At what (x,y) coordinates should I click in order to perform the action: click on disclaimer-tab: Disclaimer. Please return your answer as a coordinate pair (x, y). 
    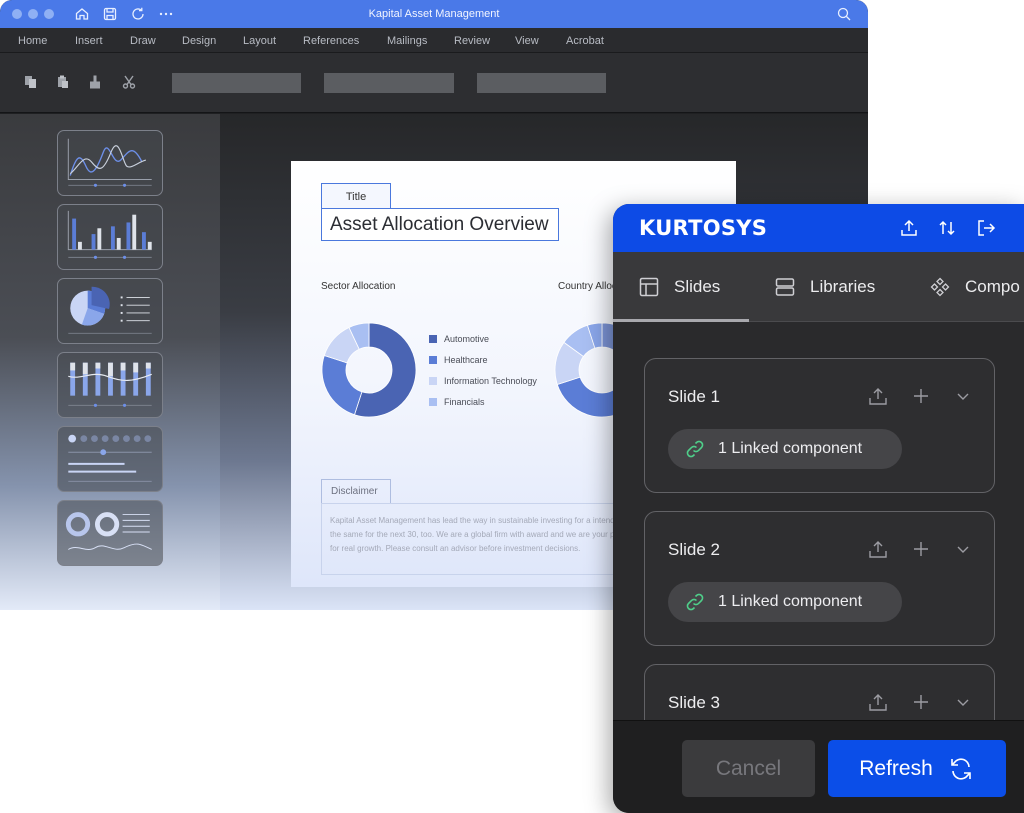
    Looking at the image, I should click on (356, 491).